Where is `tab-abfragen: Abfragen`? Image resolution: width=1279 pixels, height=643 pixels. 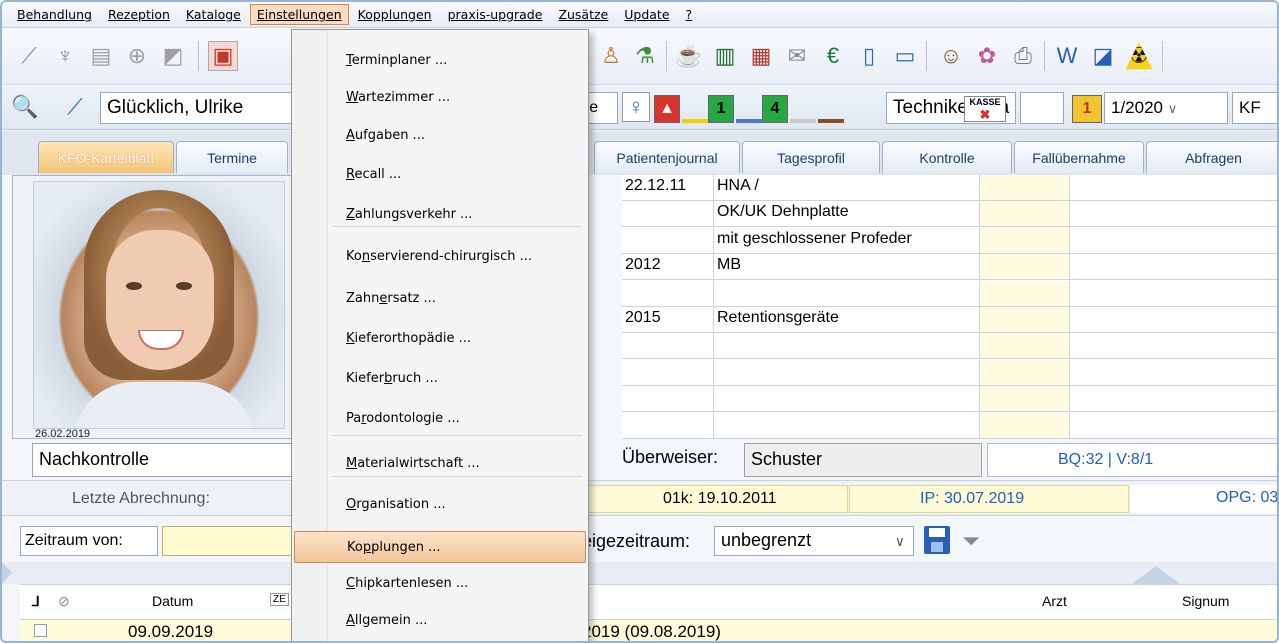 tab-abfragen: Abfragen is located at coordinates (1211, 157).